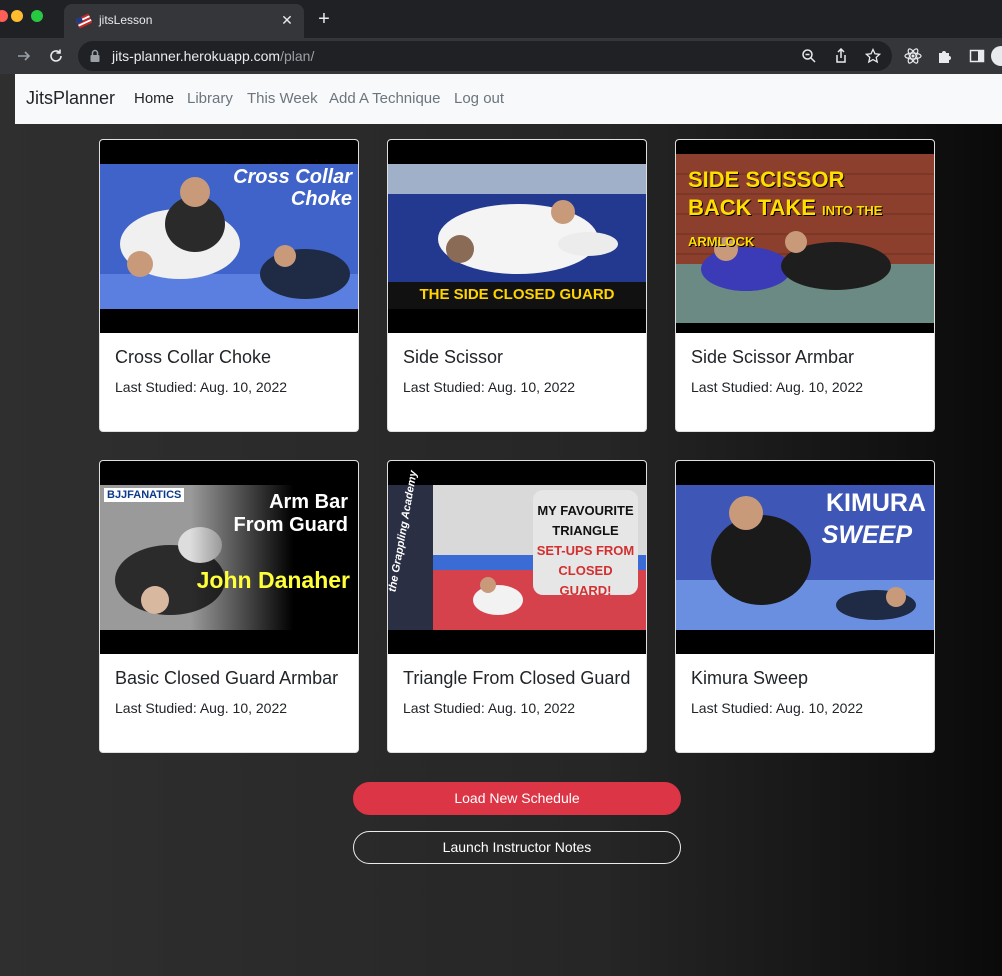  Describe the element at coordinates (517, 678) in the screenshot. I see `card-title: Triangle From Closed Guard` at that location.